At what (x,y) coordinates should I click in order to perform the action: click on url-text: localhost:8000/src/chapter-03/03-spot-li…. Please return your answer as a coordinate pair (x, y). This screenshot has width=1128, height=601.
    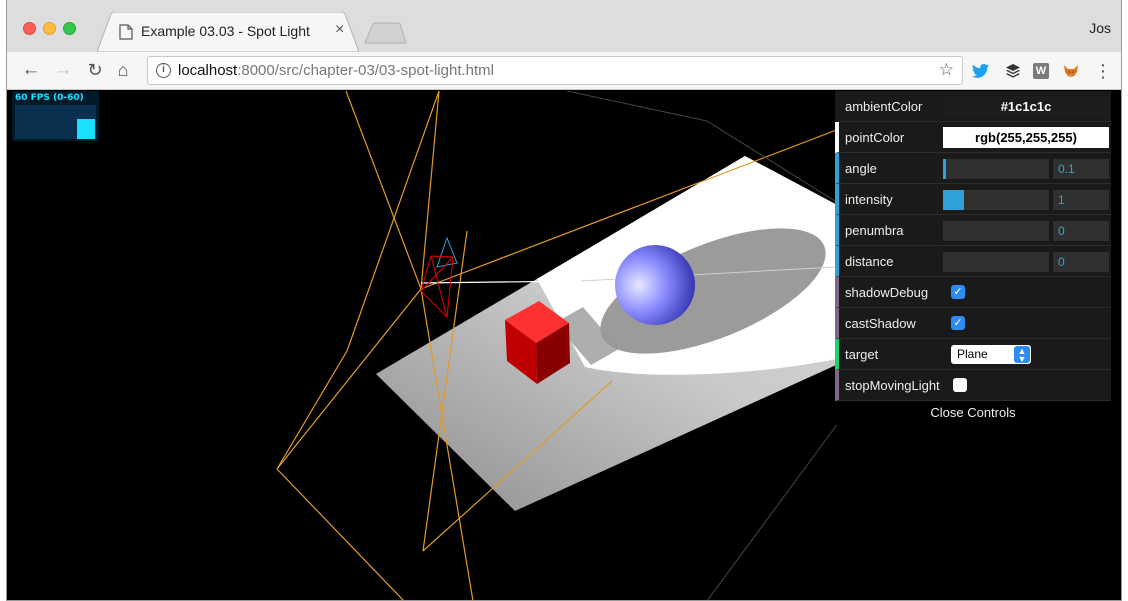
    Looking at the image, I should click on (336, 70).